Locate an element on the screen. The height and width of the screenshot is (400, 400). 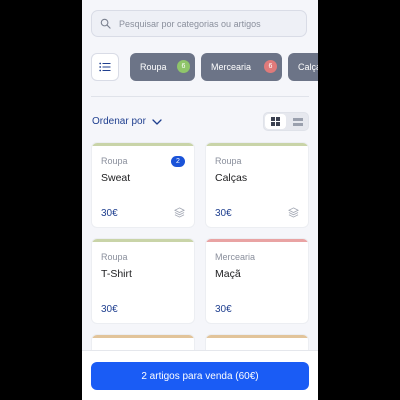
sort-dropdown: Ordenar por is located at coordinates (127, 121).